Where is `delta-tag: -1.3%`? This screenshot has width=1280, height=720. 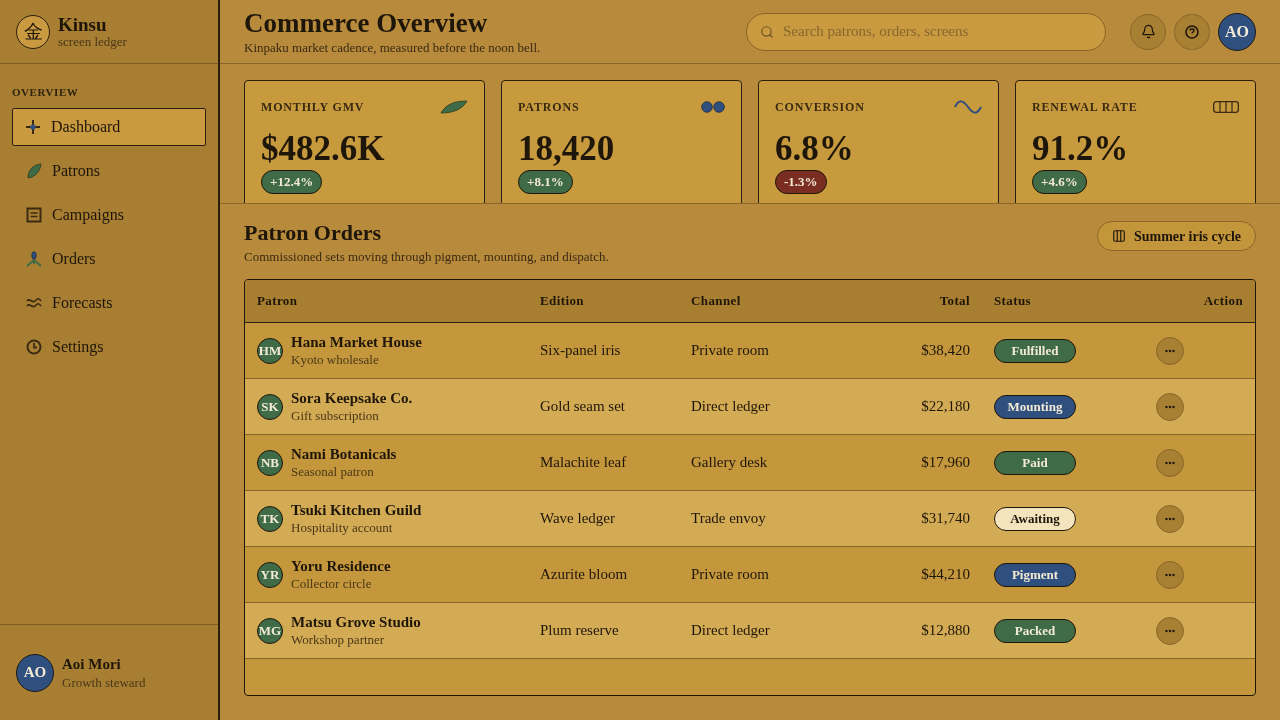
delta-tag: -1.3% is located at coordinates (801, 182).